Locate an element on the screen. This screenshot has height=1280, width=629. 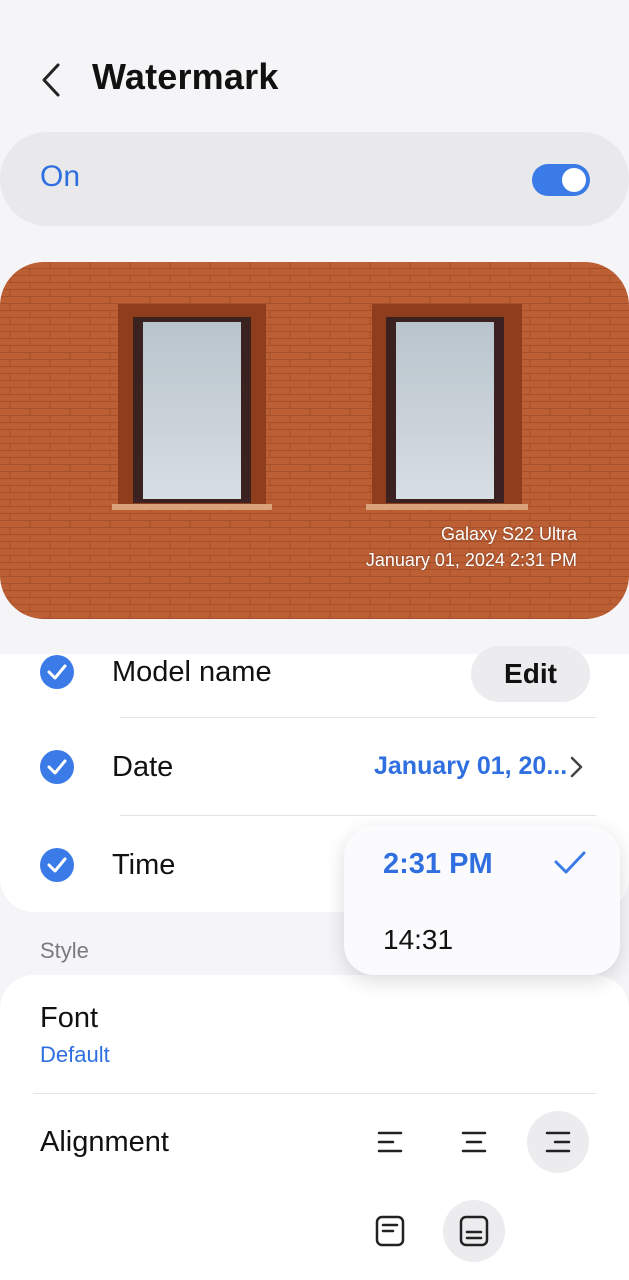
align-right-button is located at coordinates (558, 1142).